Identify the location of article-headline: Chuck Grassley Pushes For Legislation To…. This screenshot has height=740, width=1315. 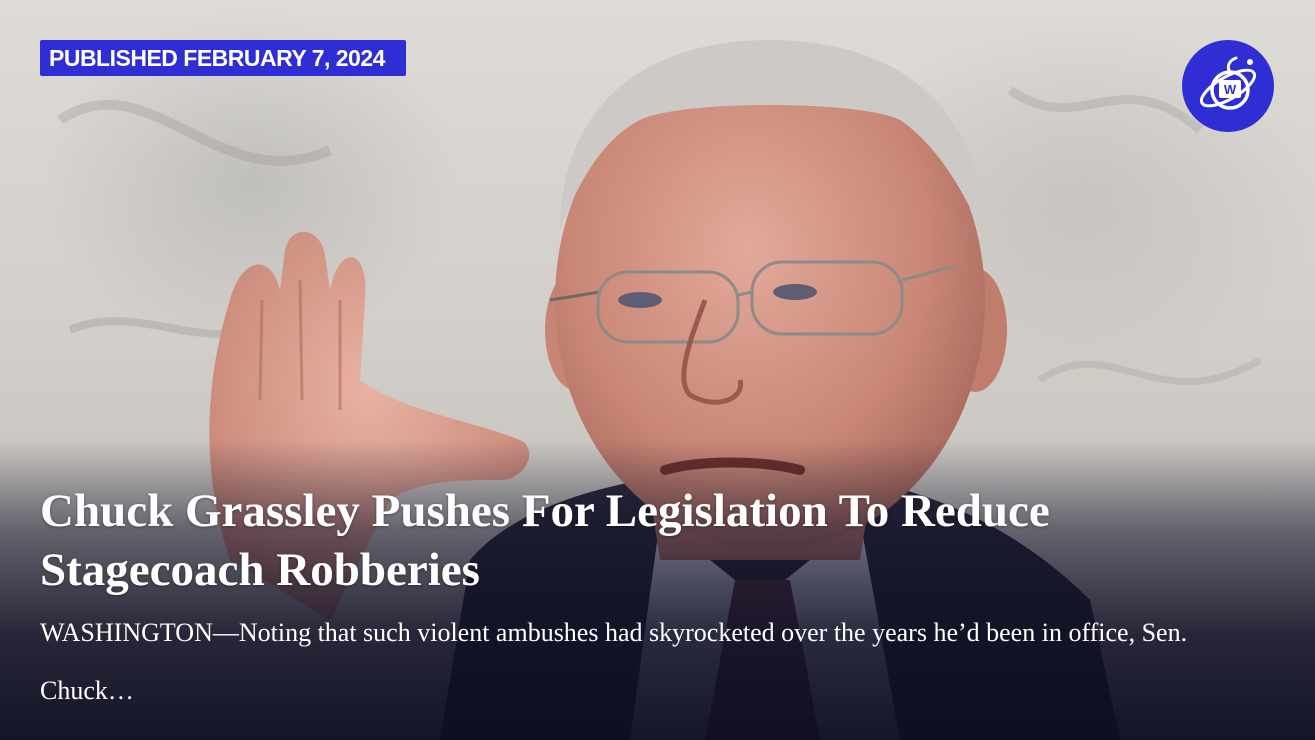
(640, 541).